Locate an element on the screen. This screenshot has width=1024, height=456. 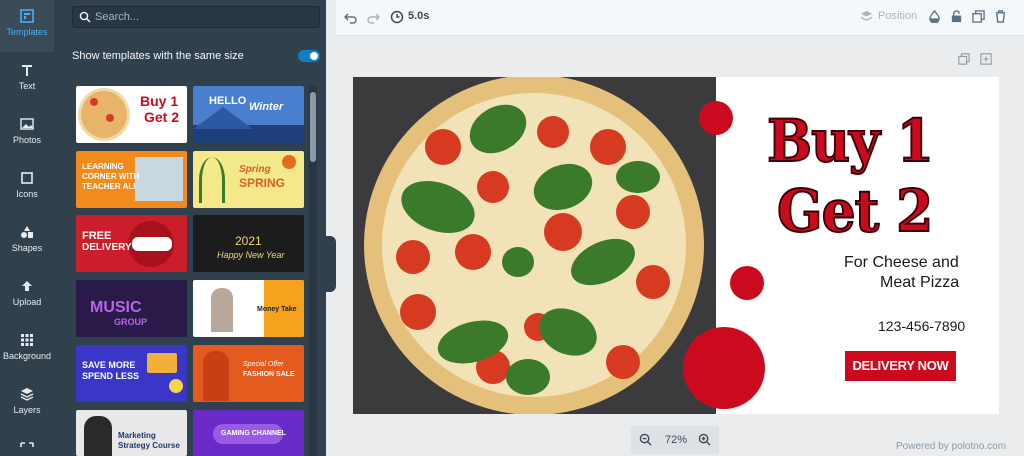
rail-label: Photos is located at coordinates (27, 140).